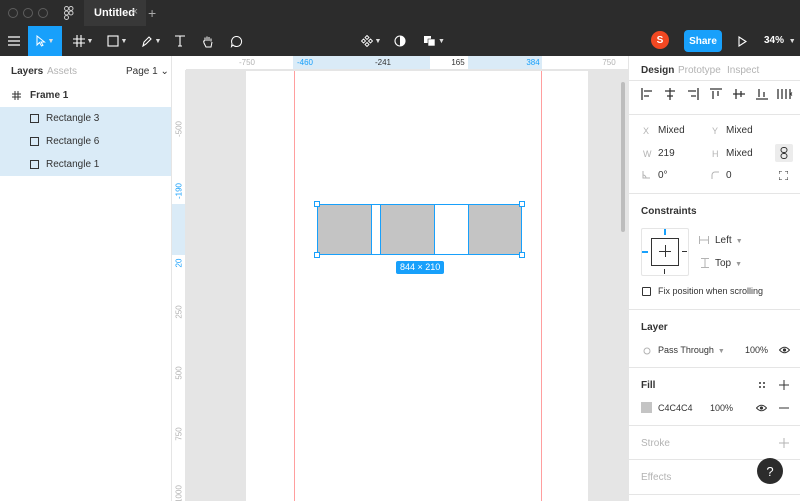  What do you see at coordinates (208, 41) in the screenshot?
I see `hand-tool-button` at bounding box center [208, 41].